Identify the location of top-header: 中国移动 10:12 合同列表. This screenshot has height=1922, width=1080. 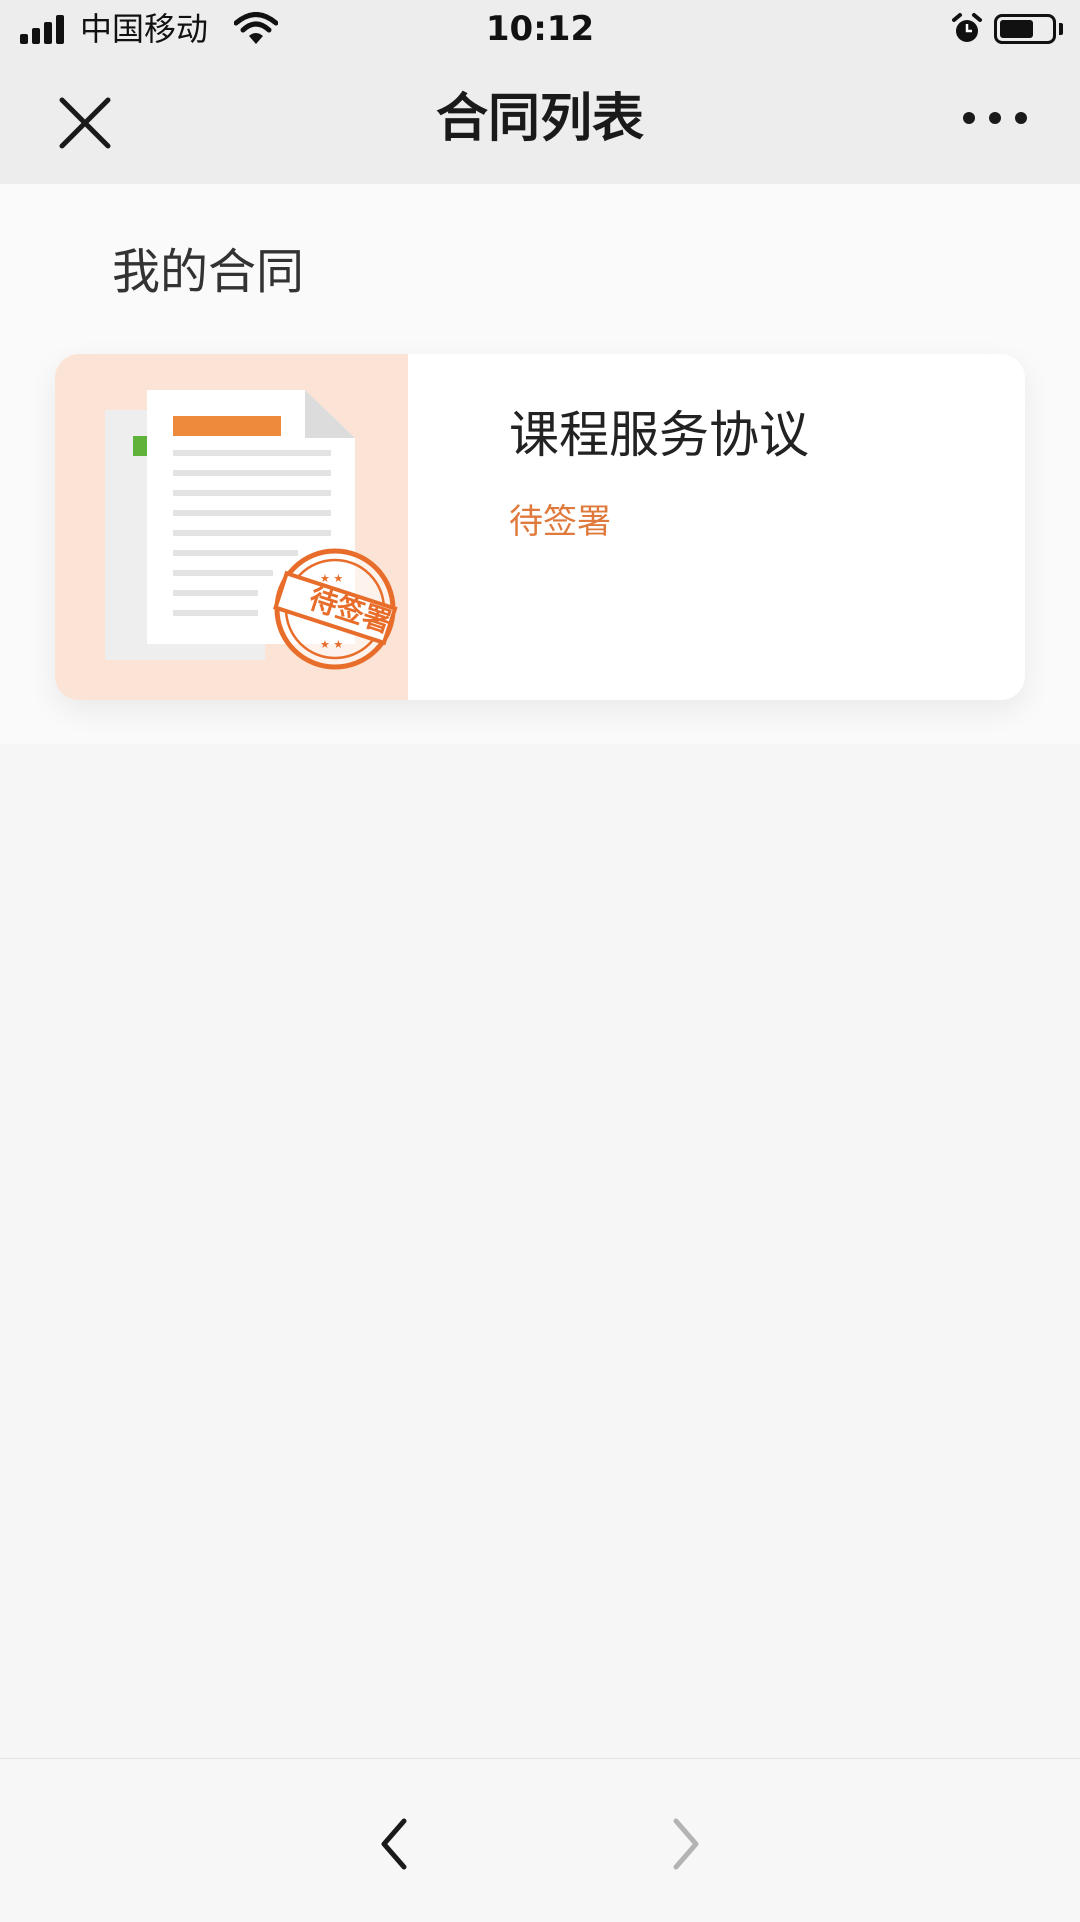
(540, 92).